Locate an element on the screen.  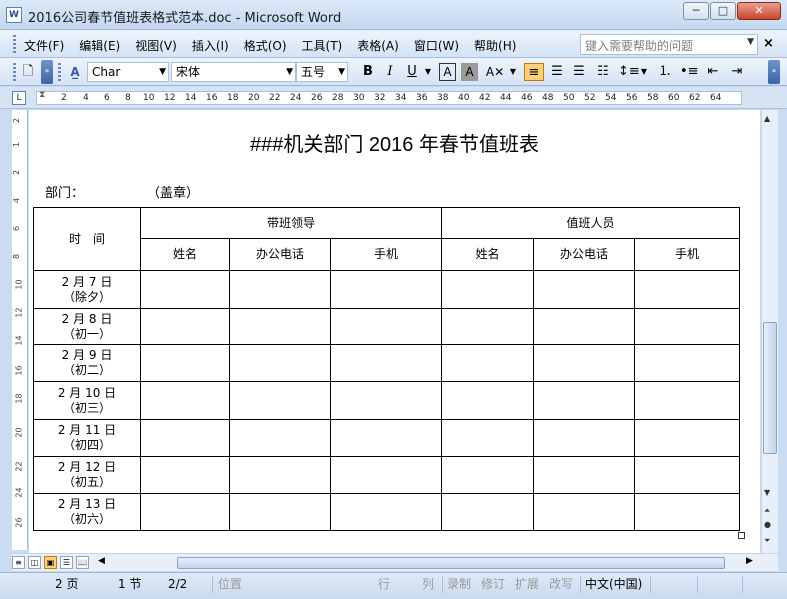
menu-tools: 工具(T) is located at coordinates (322, 45).